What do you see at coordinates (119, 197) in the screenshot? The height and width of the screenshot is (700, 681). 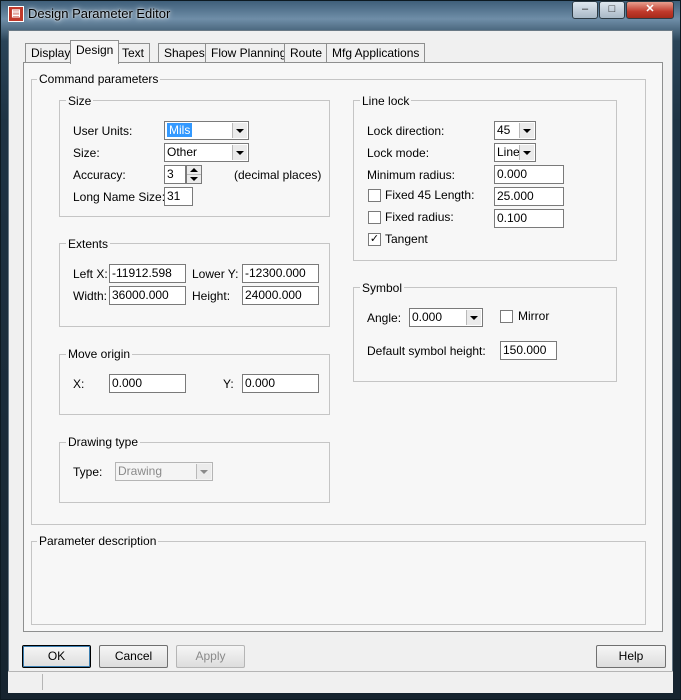 I see `long-name-size-label: Long Name Size:` at bounding box center [119, 197].